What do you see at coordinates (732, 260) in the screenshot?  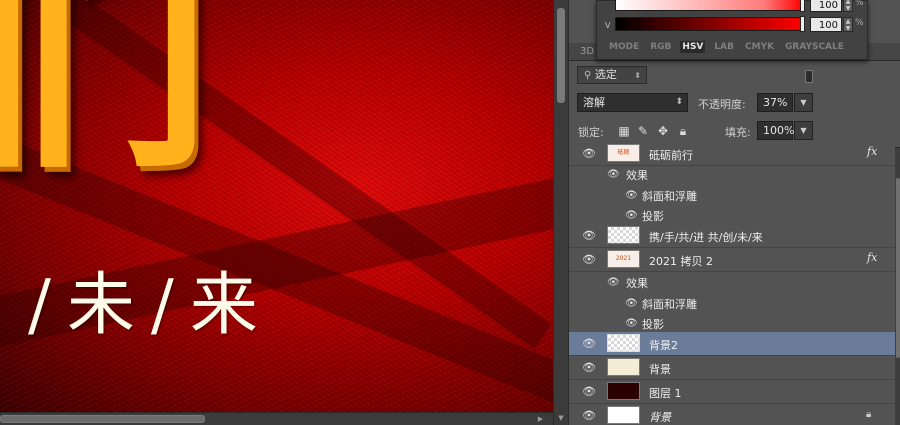 I see `layer-row: 👁︎ 2021 2021 拷贝 2 fx` at bounding box center [732, 260].